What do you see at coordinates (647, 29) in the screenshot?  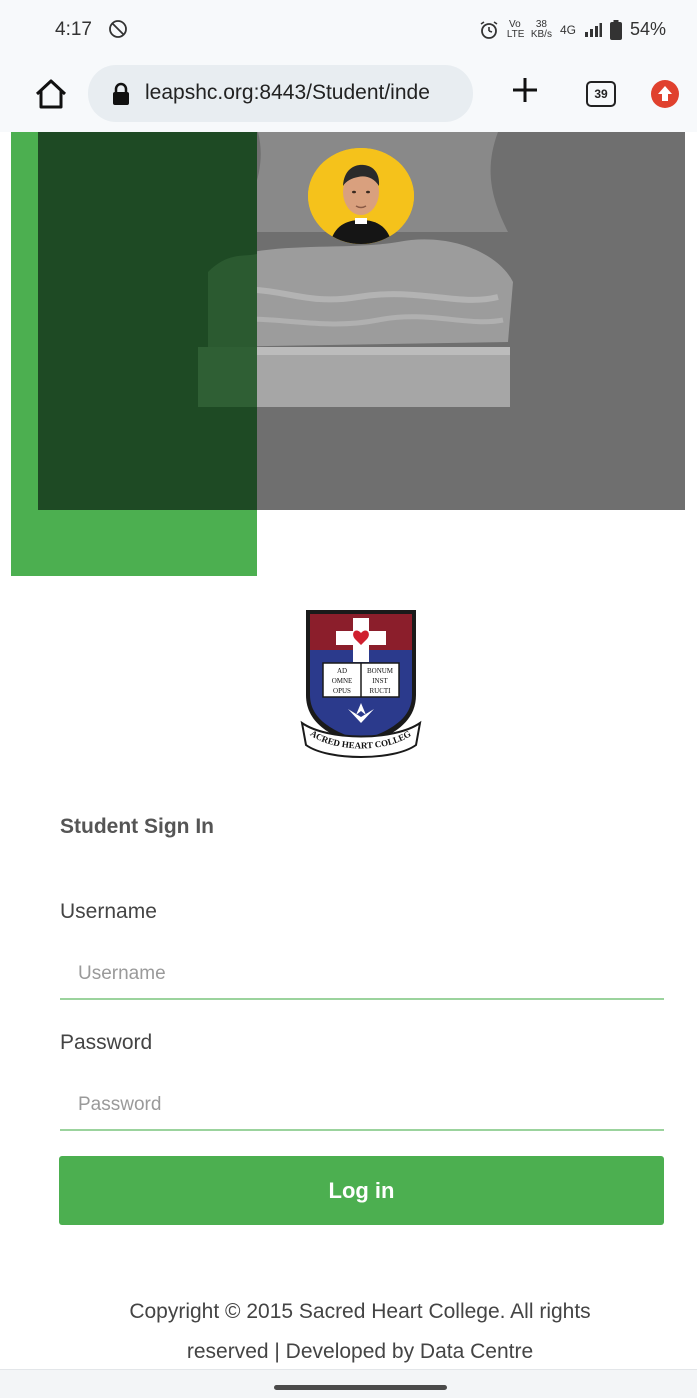 I see `battery-percent: 54%` at bounding box center [647, 29].